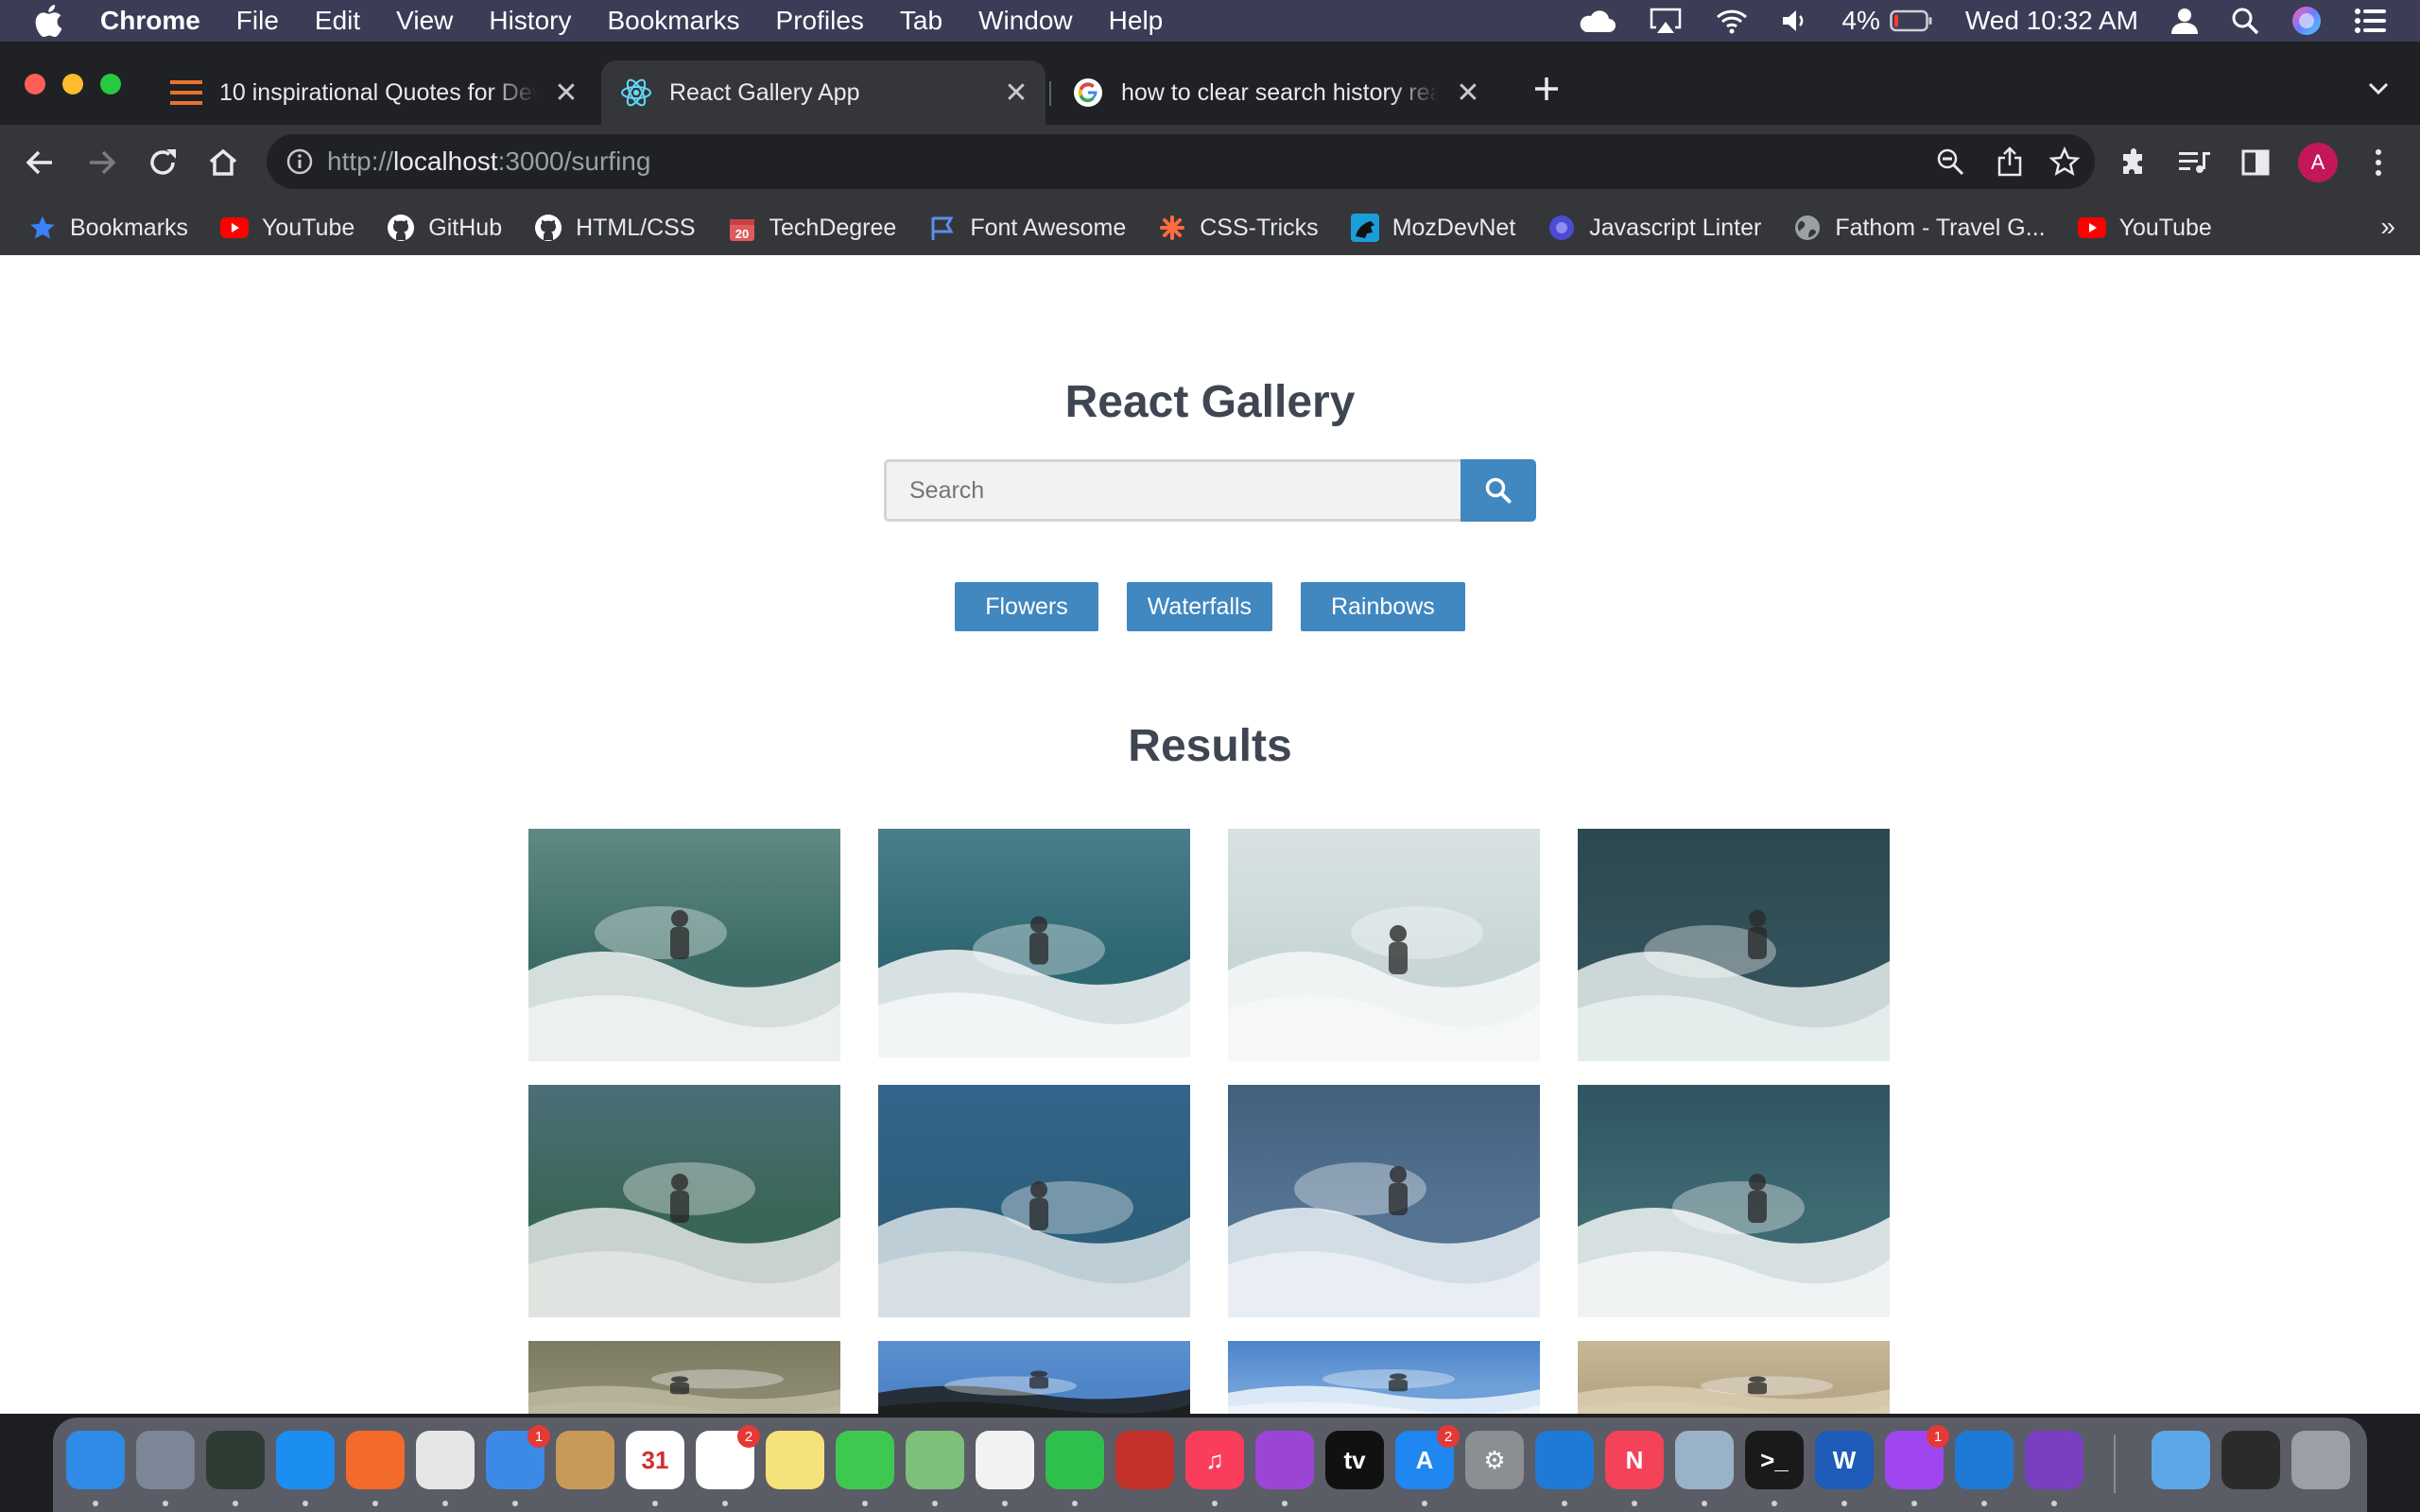  Describe the element at coordinates (820, 21) in the screenshot. I see `menu-profiles: Profiles` at that location.